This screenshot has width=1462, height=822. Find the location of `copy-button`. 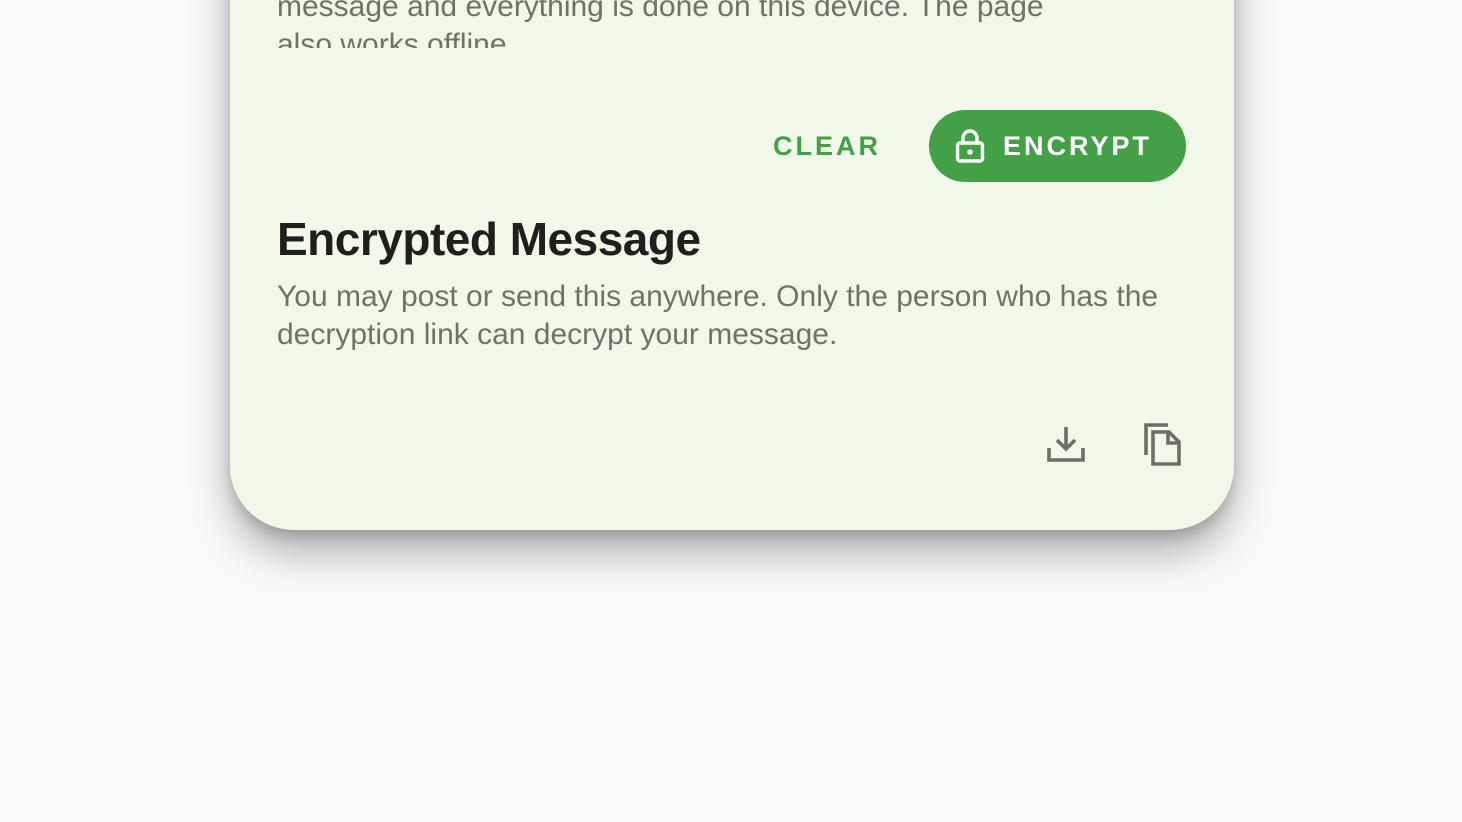

copy-button is located at coordinates (1162, 446).